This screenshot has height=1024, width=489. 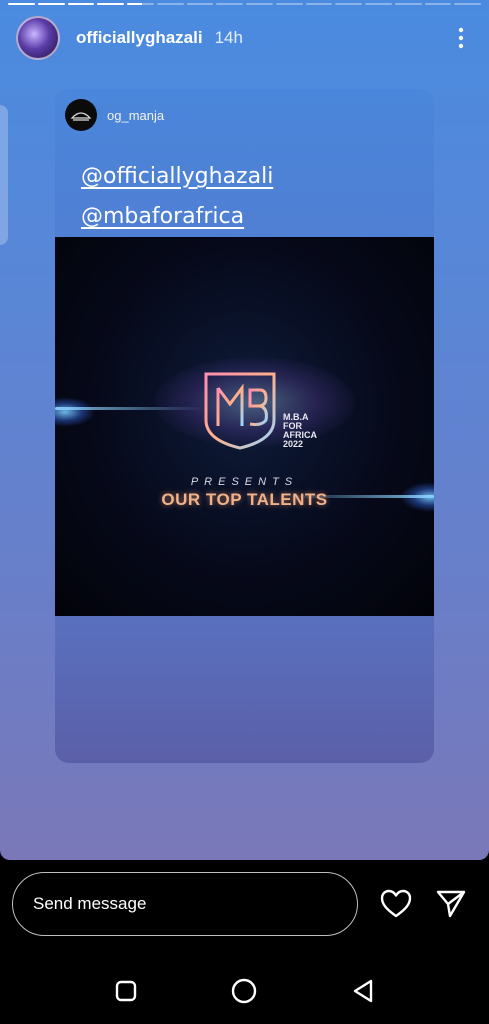 What do you see at coordinates (4, 175) in the screenshot?
I see `previous-story-edge` at bounding box center [4, 175].